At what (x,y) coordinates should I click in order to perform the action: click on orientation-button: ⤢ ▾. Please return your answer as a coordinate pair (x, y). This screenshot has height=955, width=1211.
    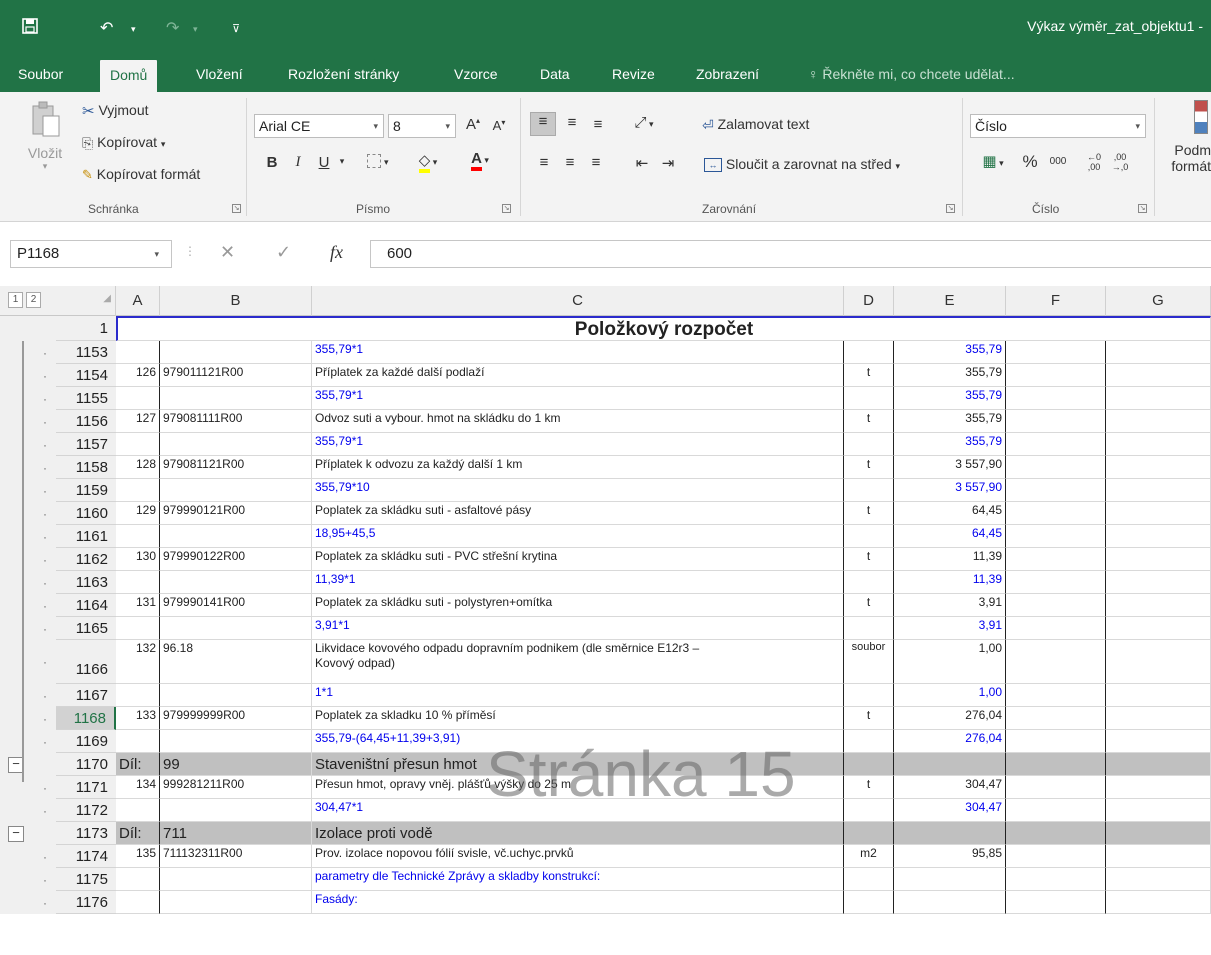
    Looking at the image, I should click on (644, 122).